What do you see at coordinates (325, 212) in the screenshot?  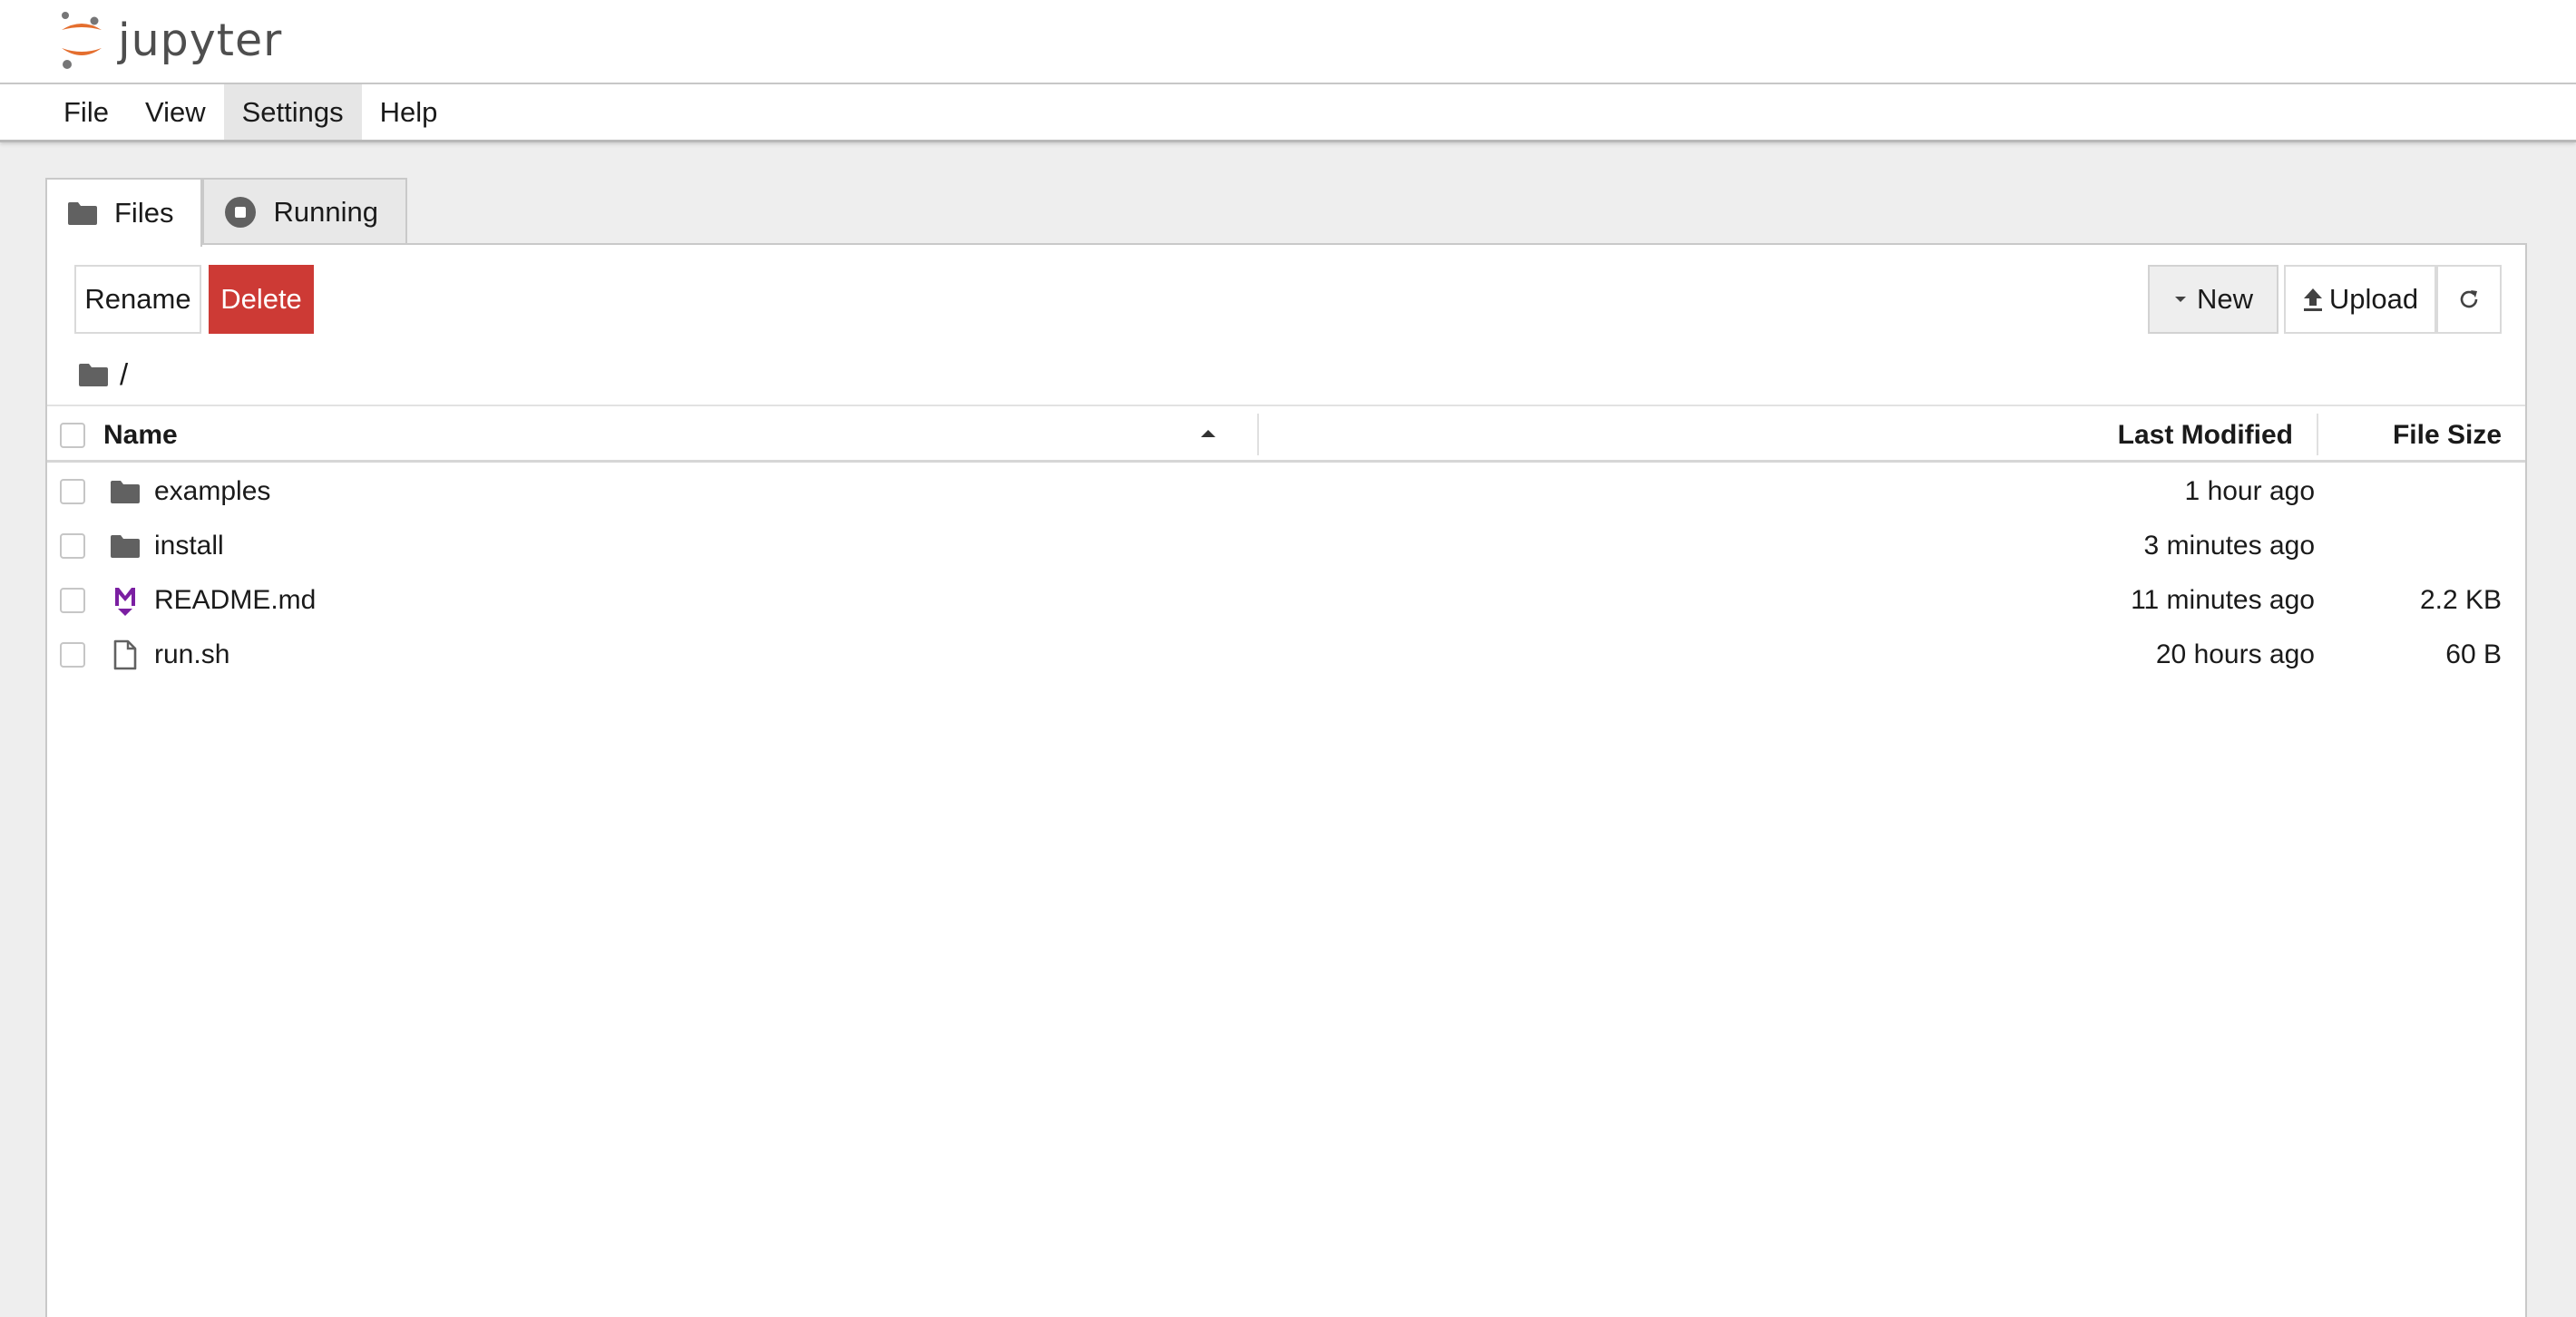 I see `tab-running-label: Running` at bounding box center [325, 212].